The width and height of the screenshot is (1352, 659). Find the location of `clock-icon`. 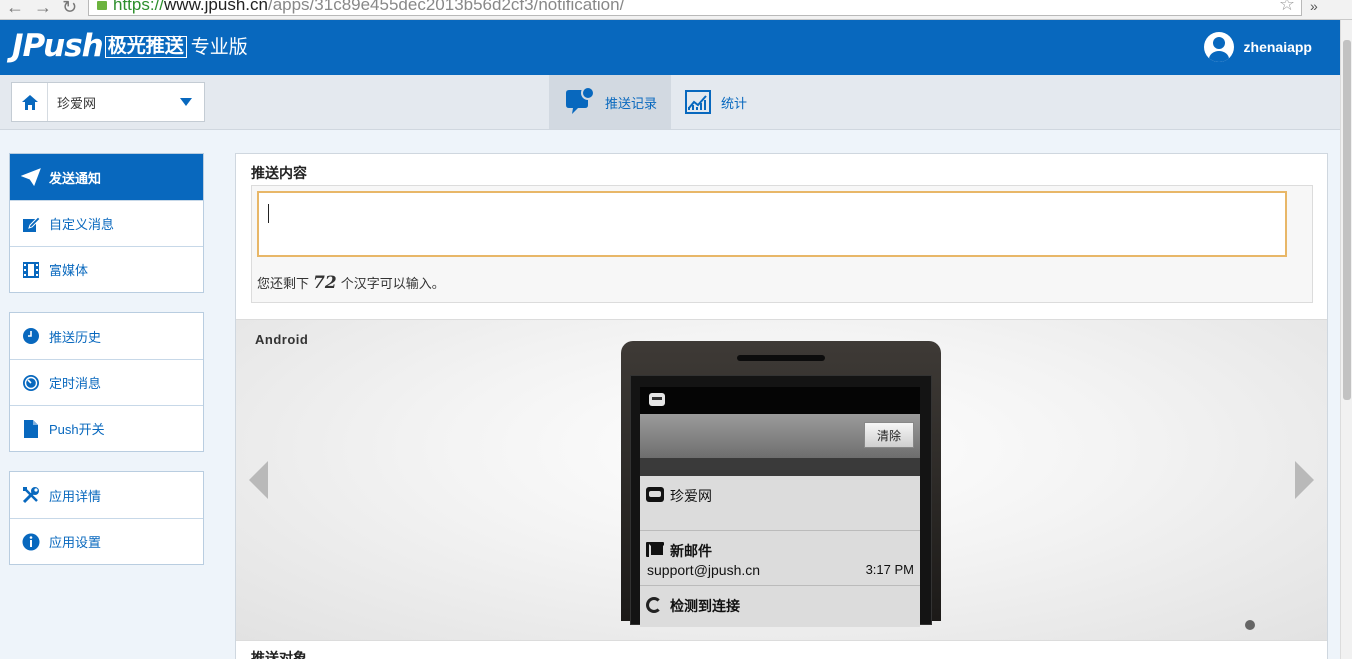

clock-icon is located at coordinates (31, 336).